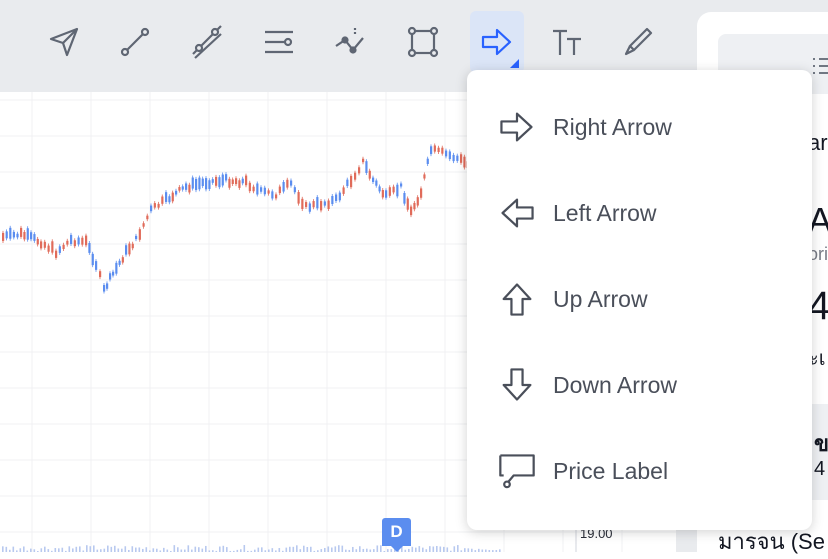  I want to click on menu-item-down-arrow: Down Arrow, so click(639, 385).